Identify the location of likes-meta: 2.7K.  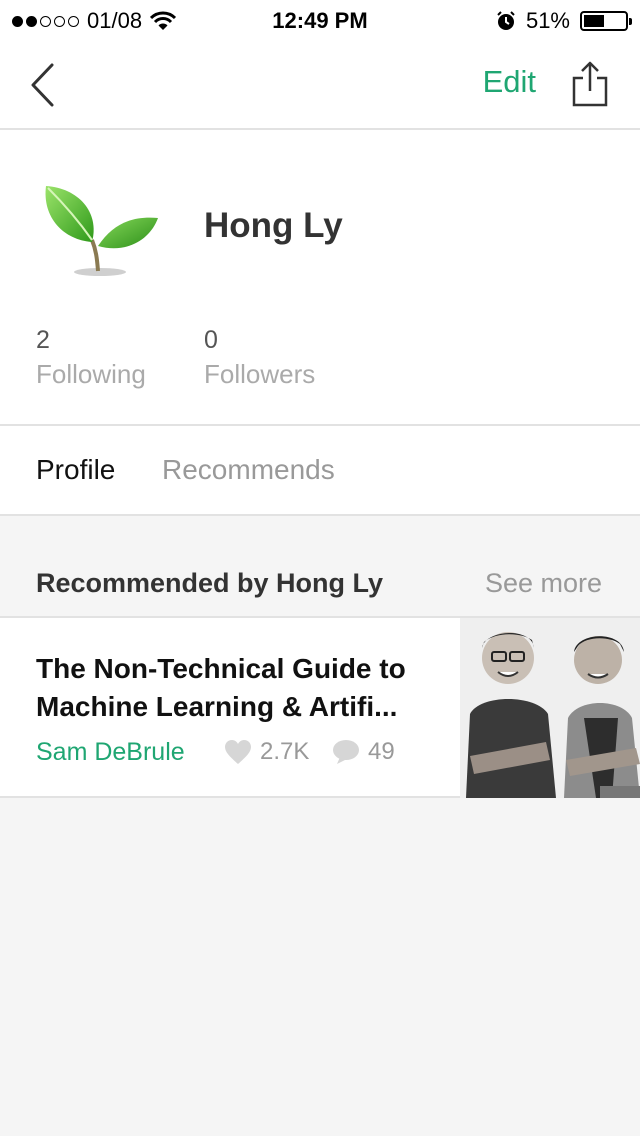
(266, 752).